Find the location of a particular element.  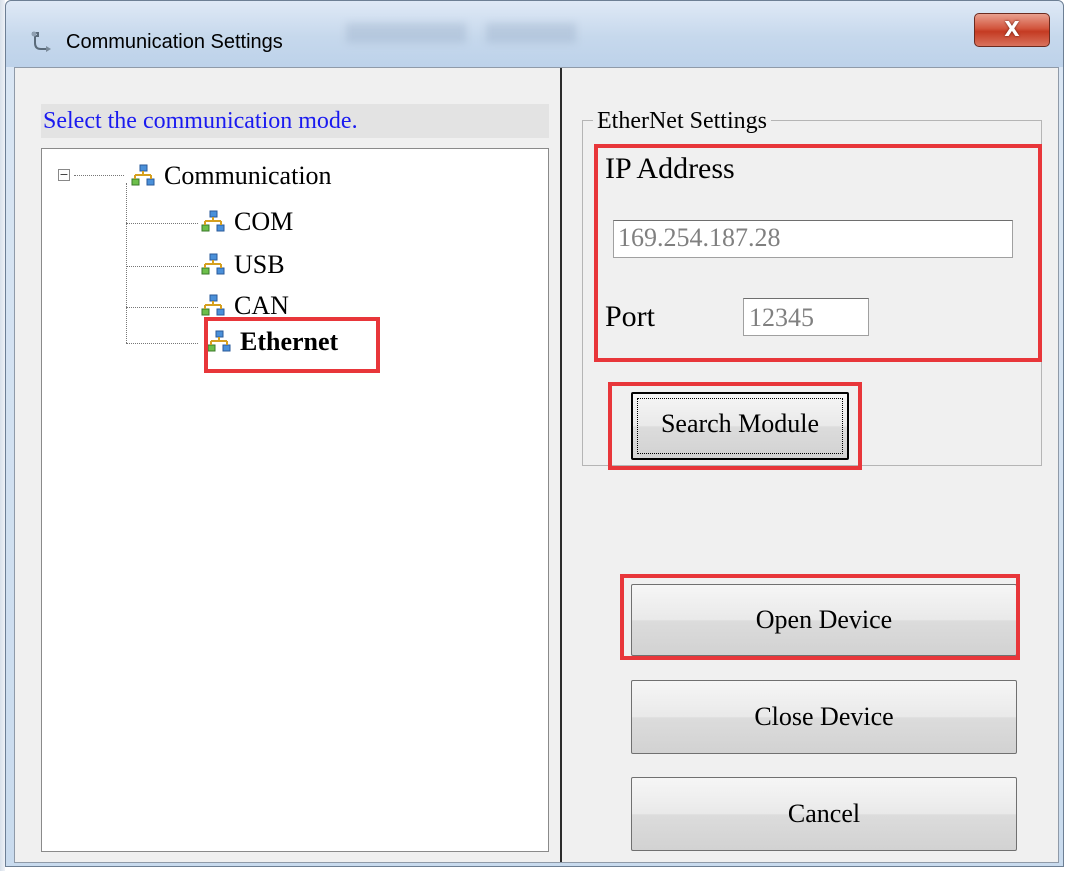

tree-item-usb: USB is located at coordinates (242, 265).